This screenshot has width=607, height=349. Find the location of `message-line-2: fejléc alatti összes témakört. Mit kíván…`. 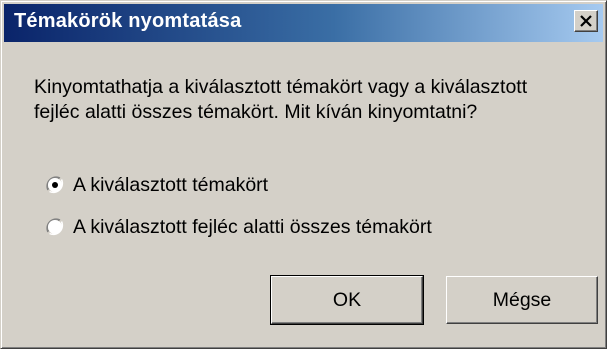

message-line-2: fejléc alatti összes témakört. Mit kíván… is located at coordinates (256, 112).